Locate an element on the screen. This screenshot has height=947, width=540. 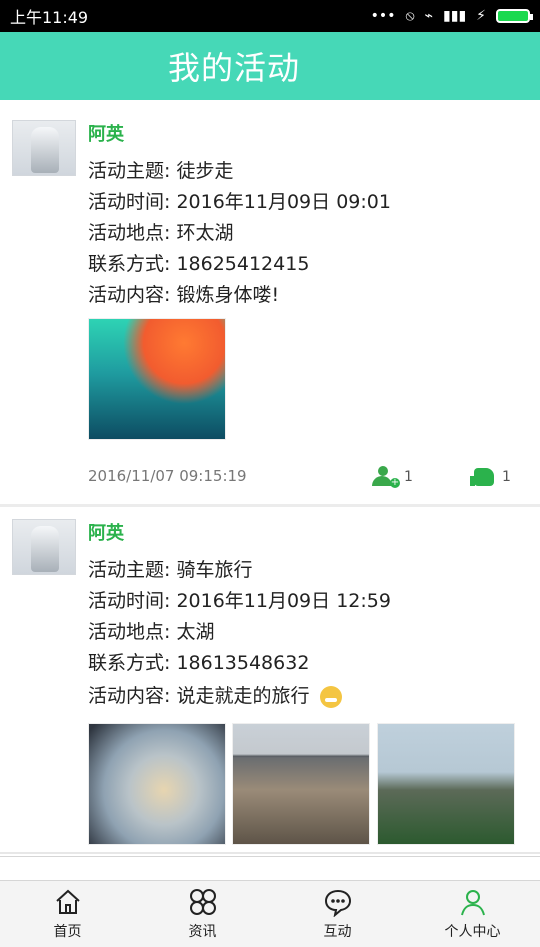
activity-theme: 活动主题: 骑车旅行 is located at coordinates (170, 570).